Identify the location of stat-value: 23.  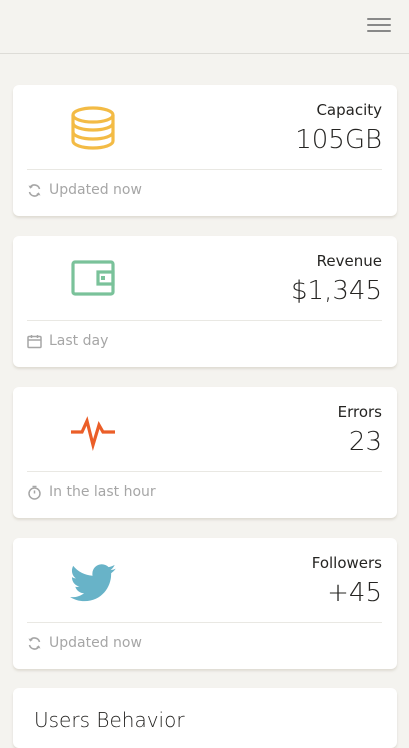
(365, 442).